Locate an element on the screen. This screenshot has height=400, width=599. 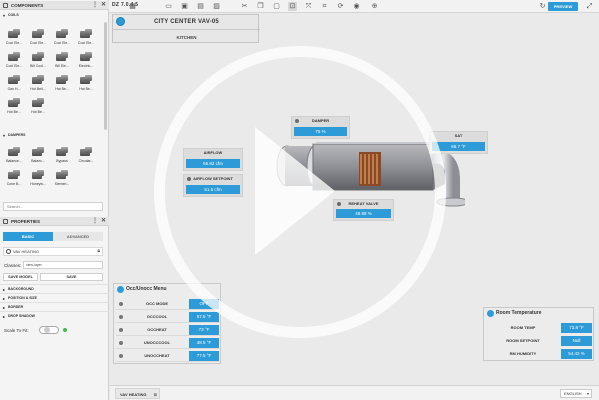
lock-icon: 🔒︎ is located at coordinates (98, 251).